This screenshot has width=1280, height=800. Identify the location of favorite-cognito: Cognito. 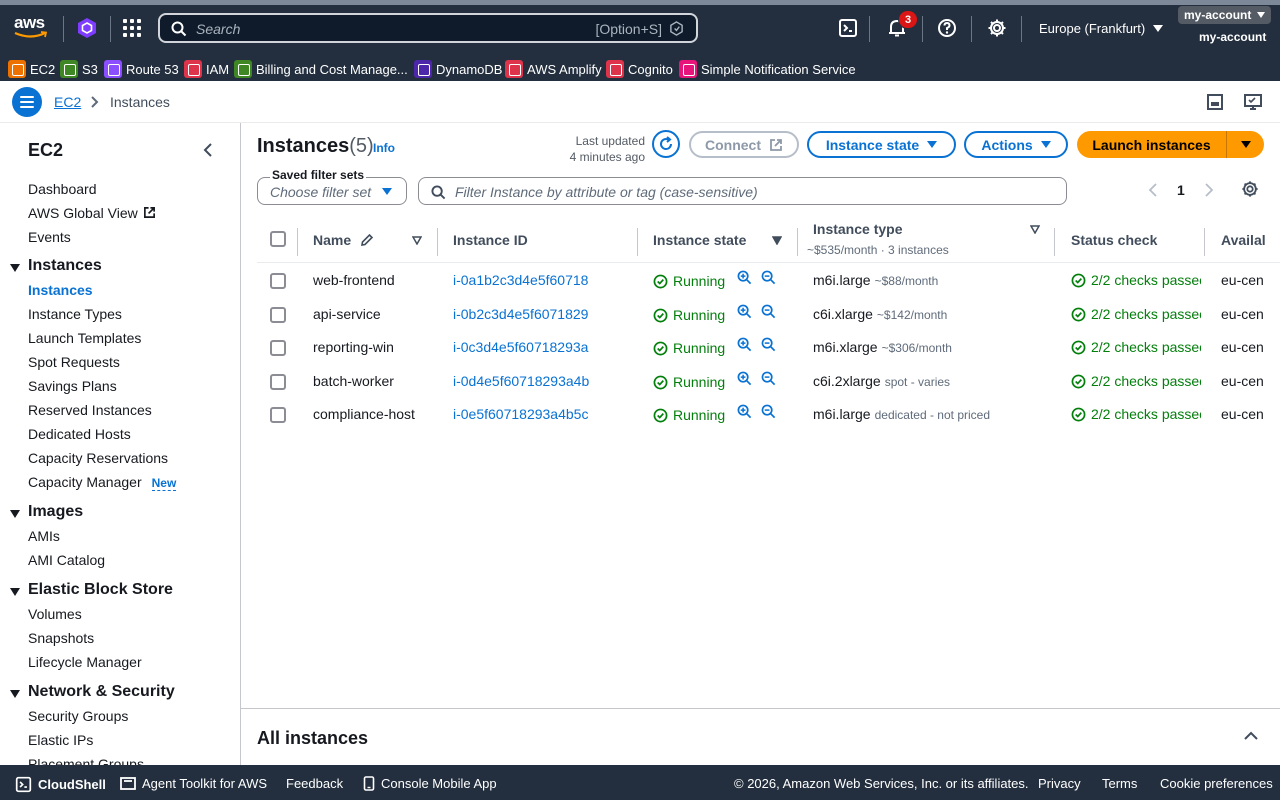
(639, 69).